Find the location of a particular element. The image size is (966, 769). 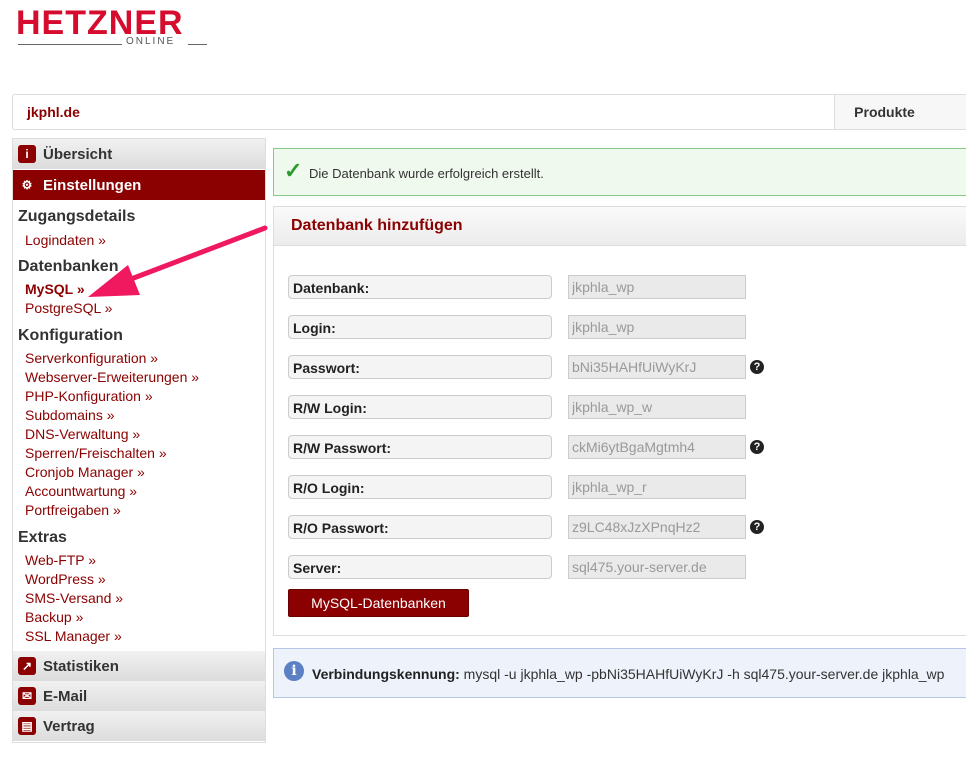

login-field is located at coordinates (657, 327).